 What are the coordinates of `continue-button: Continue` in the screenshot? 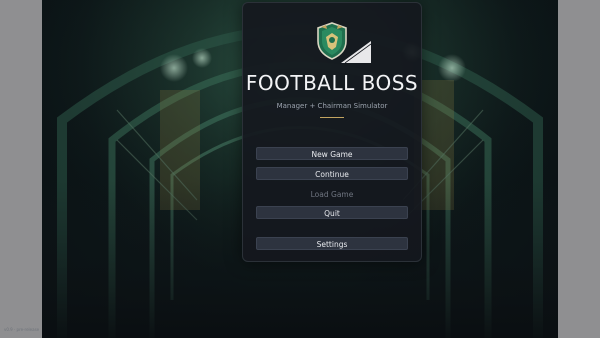 It's located at (332, 173).